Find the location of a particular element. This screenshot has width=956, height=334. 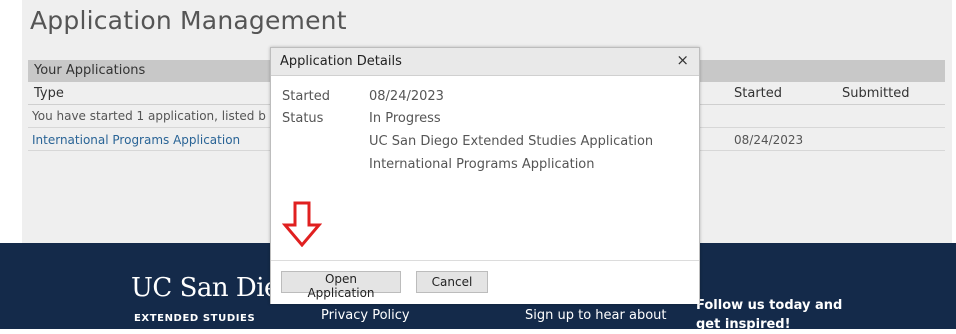

signup-text: Sign up to hear about is located at coordinates (596, 315).